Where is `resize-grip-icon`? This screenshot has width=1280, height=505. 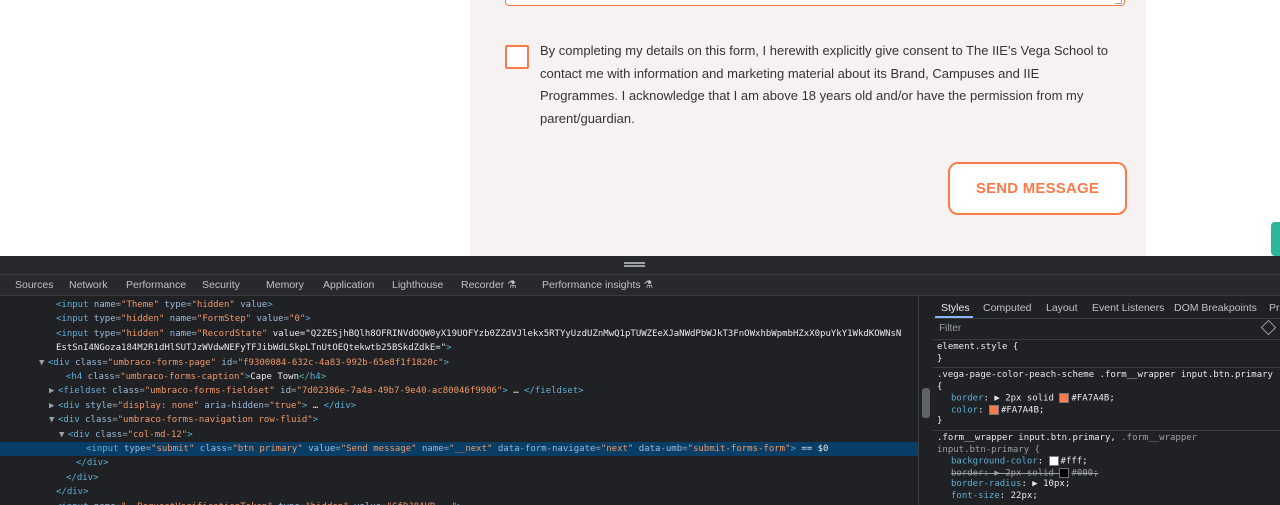
resize-grip-icon is located at coordinates (1118, 2).